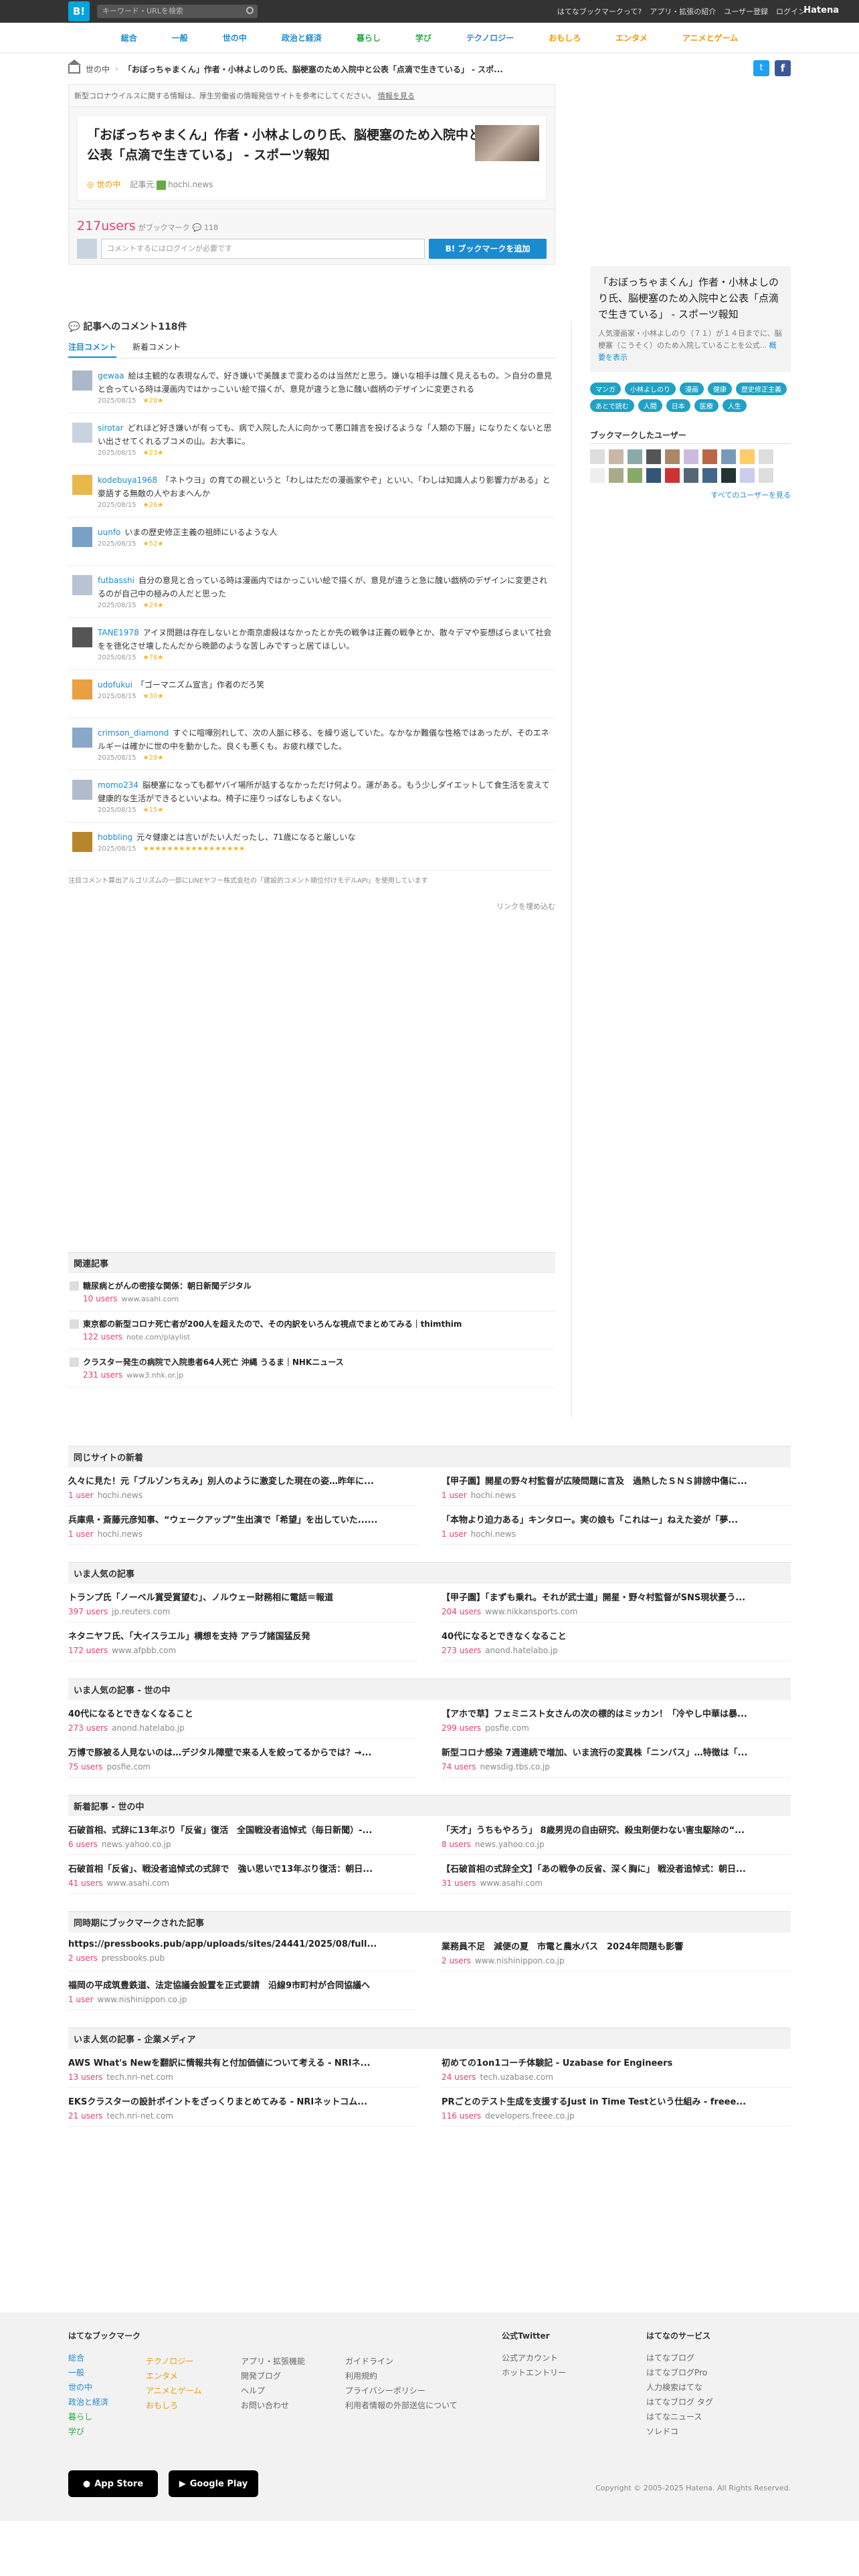 Image resolution: width=859 pixels, height=2576 pixels. What do you see at coordinates (401, 2391) in the screenshot?
I see `footer-link: プライバシーポリシー` at bounding box center [401, 2391].